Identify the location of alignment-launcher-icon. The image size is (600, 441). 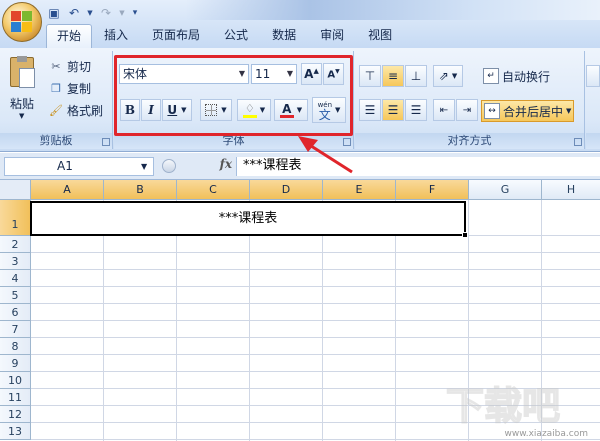
(578, 142).